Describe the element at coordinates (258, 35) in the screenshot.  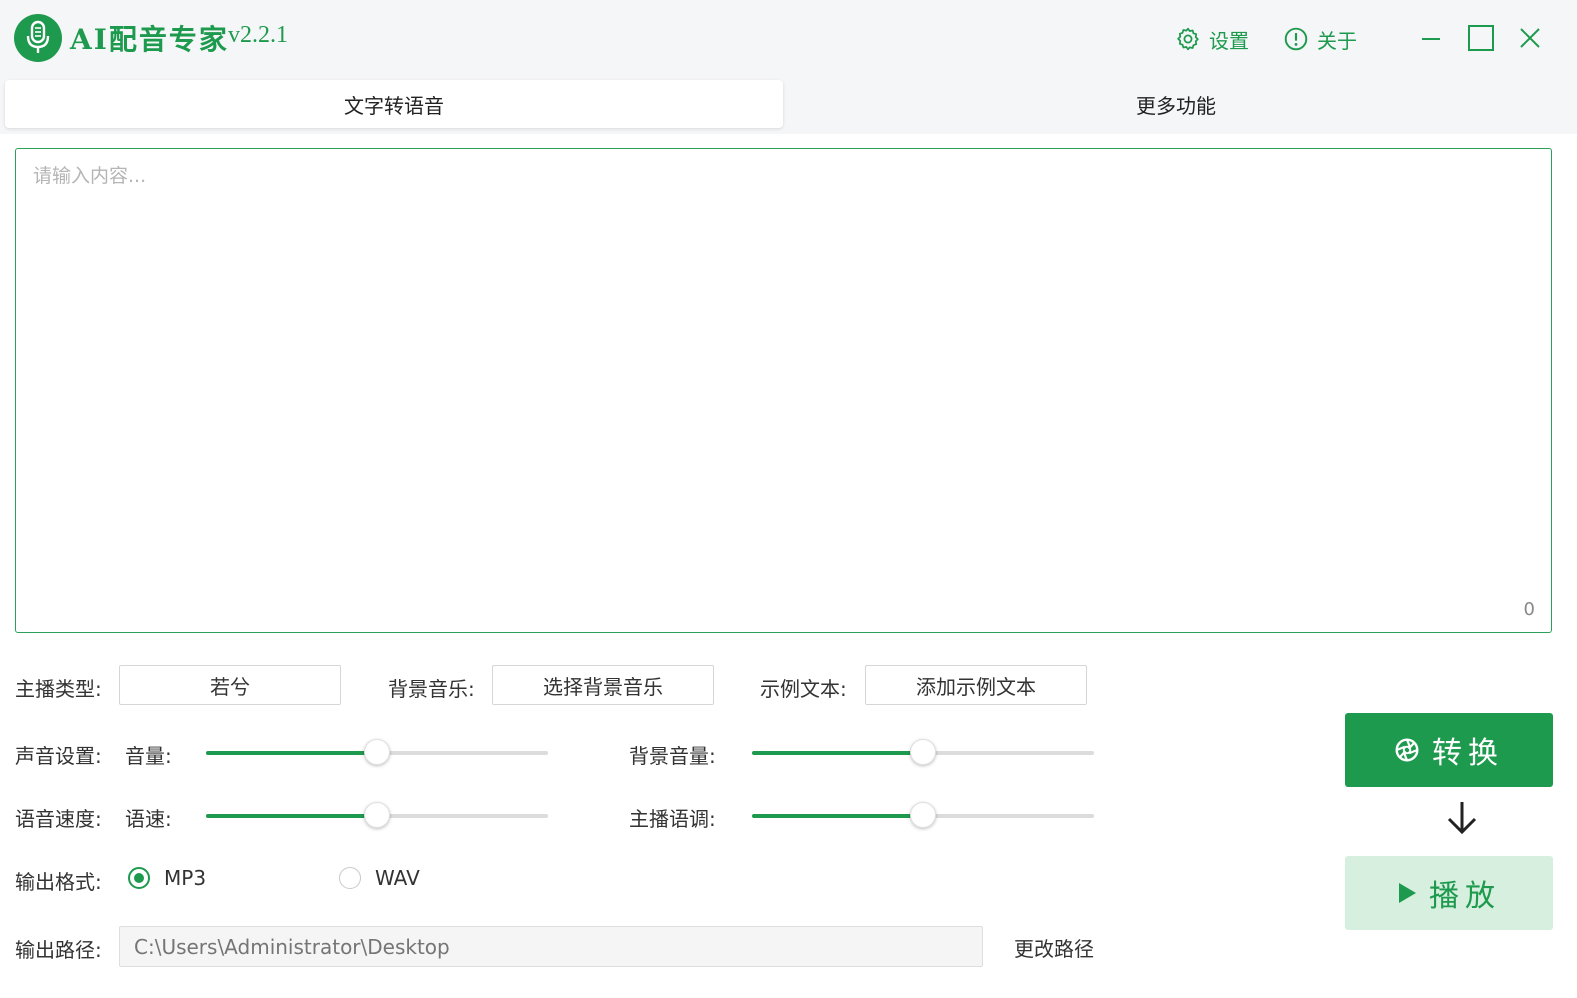
I see `app-version: v2.2.1` at that location.